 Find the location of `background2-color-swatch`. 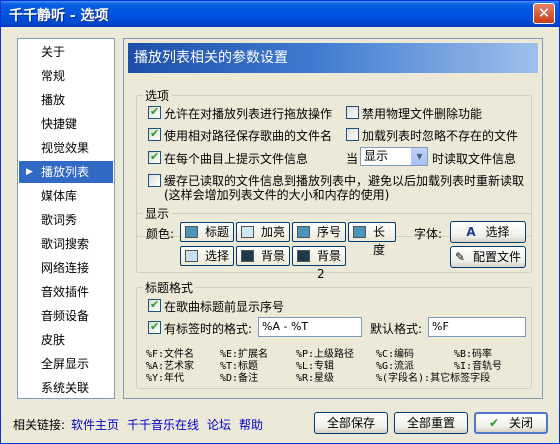

background2-color-swatch is located at coordinates (303, 256).